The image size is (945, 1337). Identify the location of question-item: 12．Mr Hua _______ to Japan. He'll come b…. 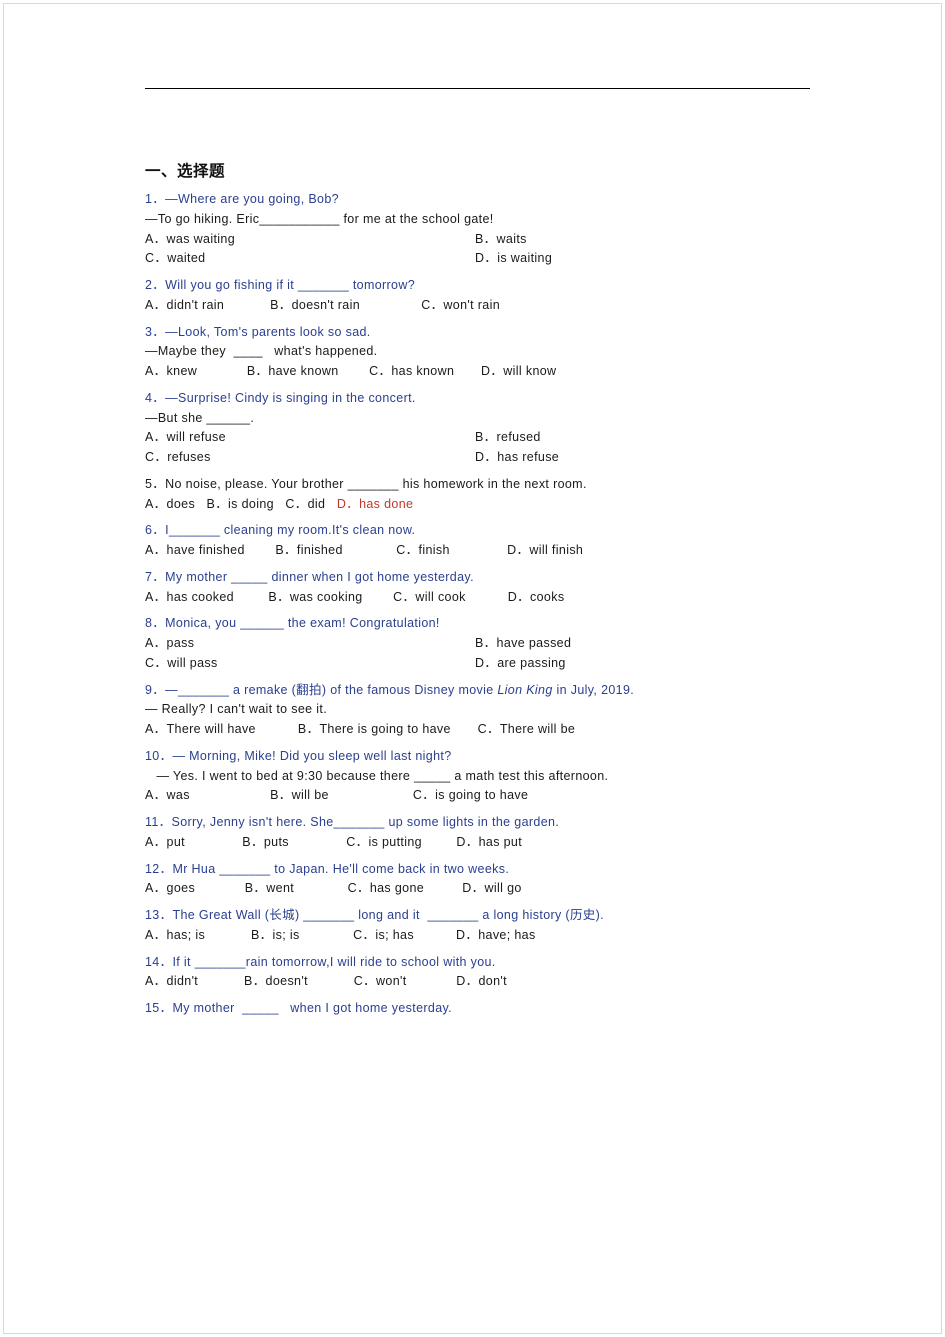
(477, 879).